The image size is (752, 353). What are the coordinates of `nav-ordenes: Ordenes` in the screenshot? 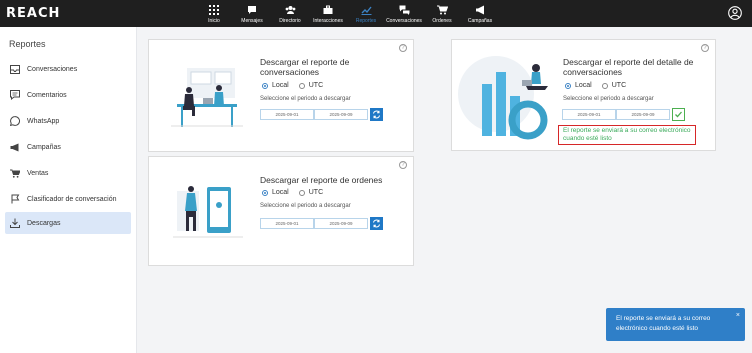 It's located at (442, 13).